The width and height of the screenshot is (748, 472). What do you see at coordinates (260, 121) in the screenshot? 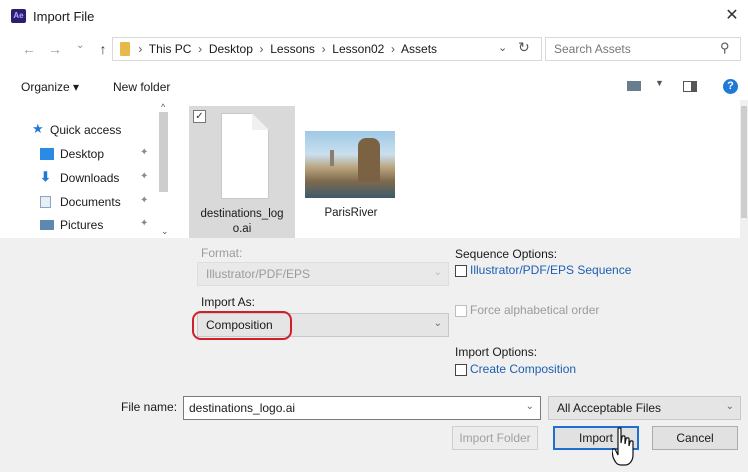
I see `document-fold-icon` at bounding box center [260, 121].